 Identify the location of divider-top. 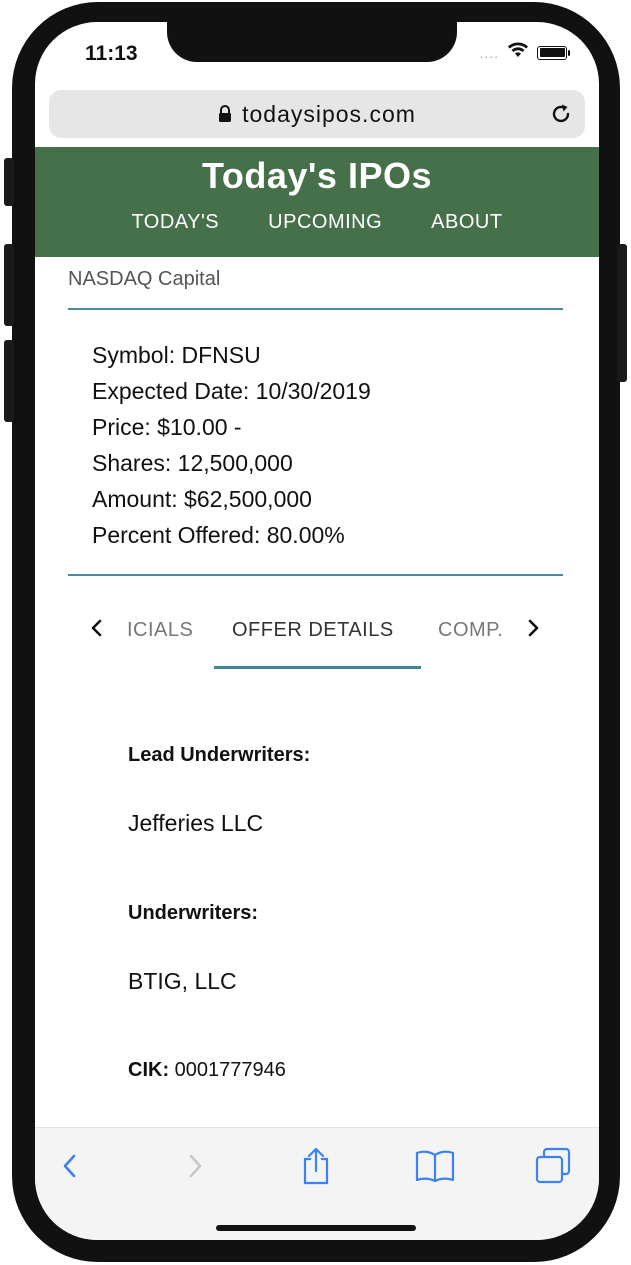
(315, 309).